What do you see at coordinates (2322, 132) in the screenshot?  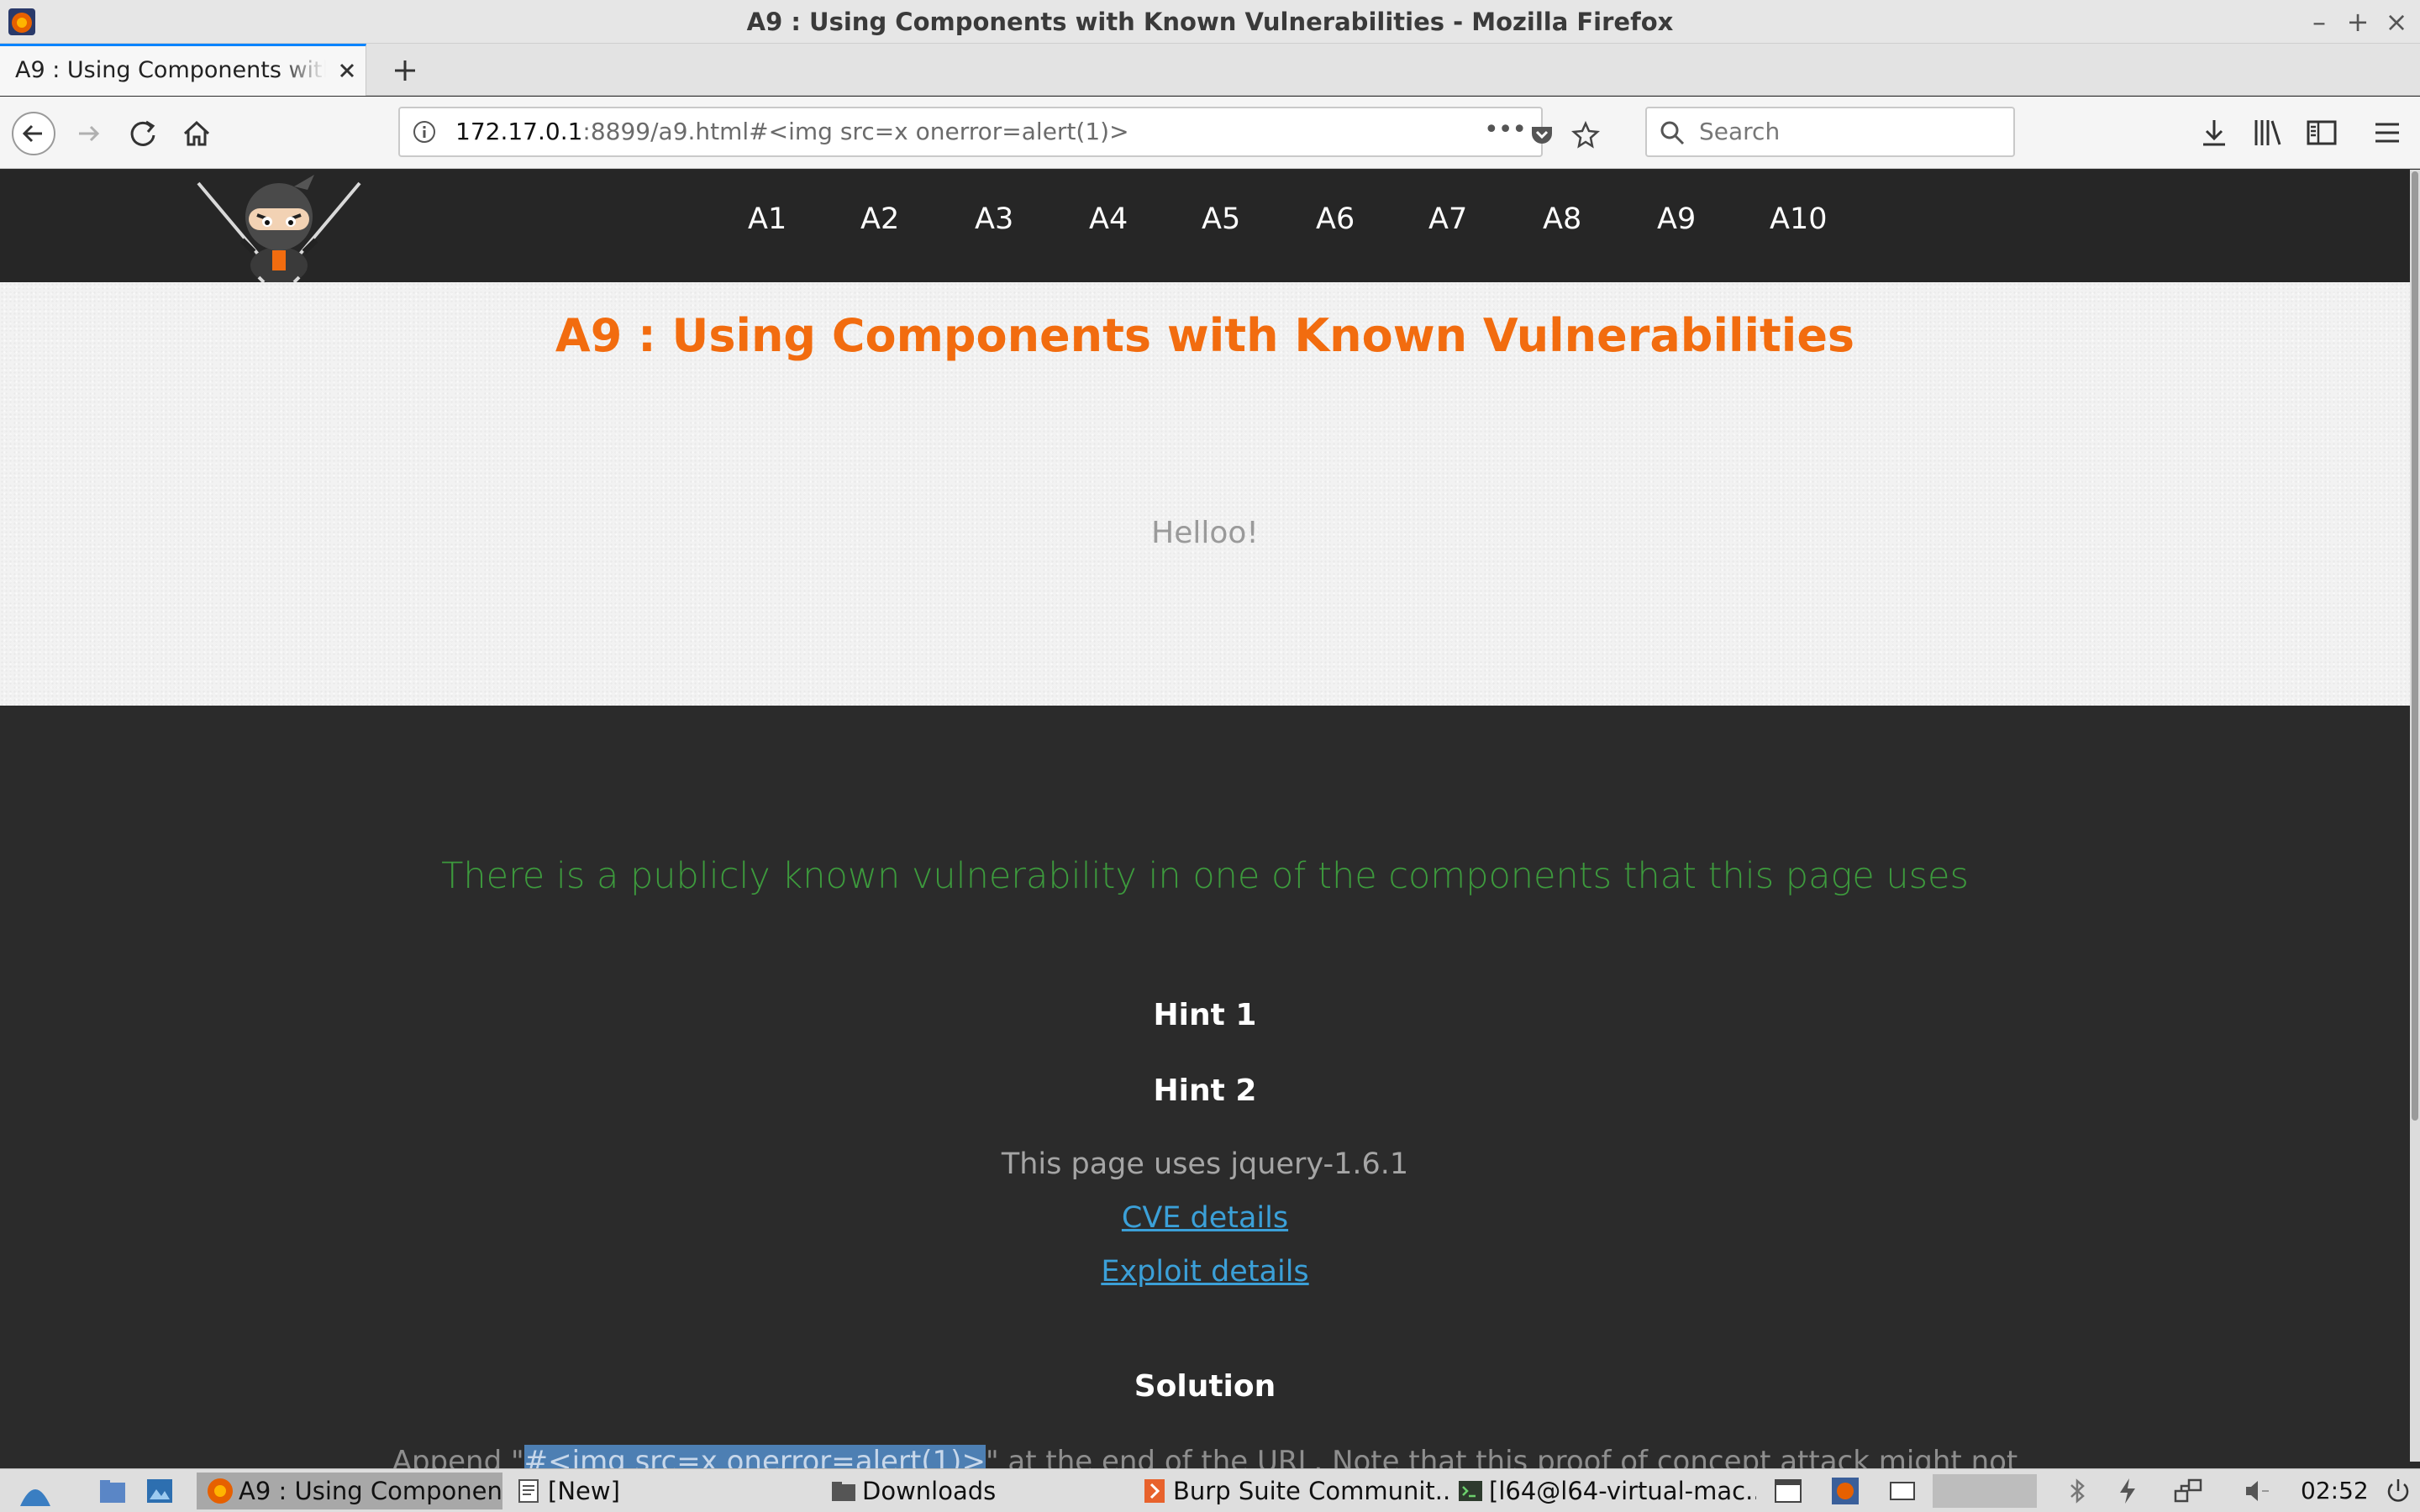 I see `sidebar-icon` at bounding box center [2322, 132].